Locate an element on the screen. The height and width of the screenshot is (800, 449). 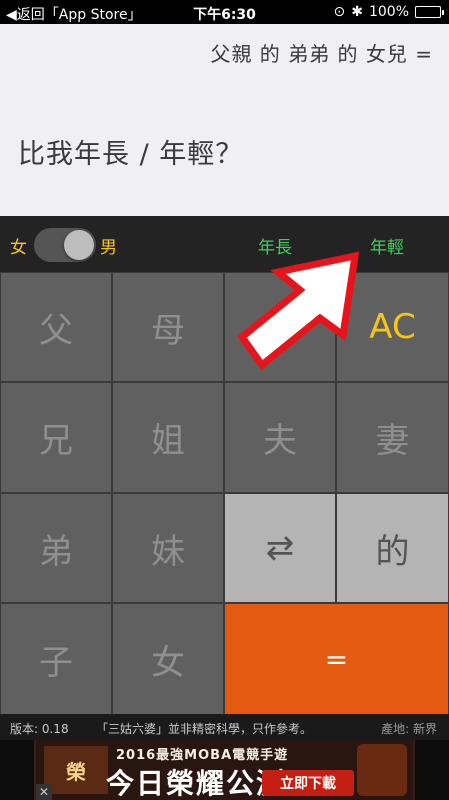
key-father: 父 is located at coordinates (56, 327).